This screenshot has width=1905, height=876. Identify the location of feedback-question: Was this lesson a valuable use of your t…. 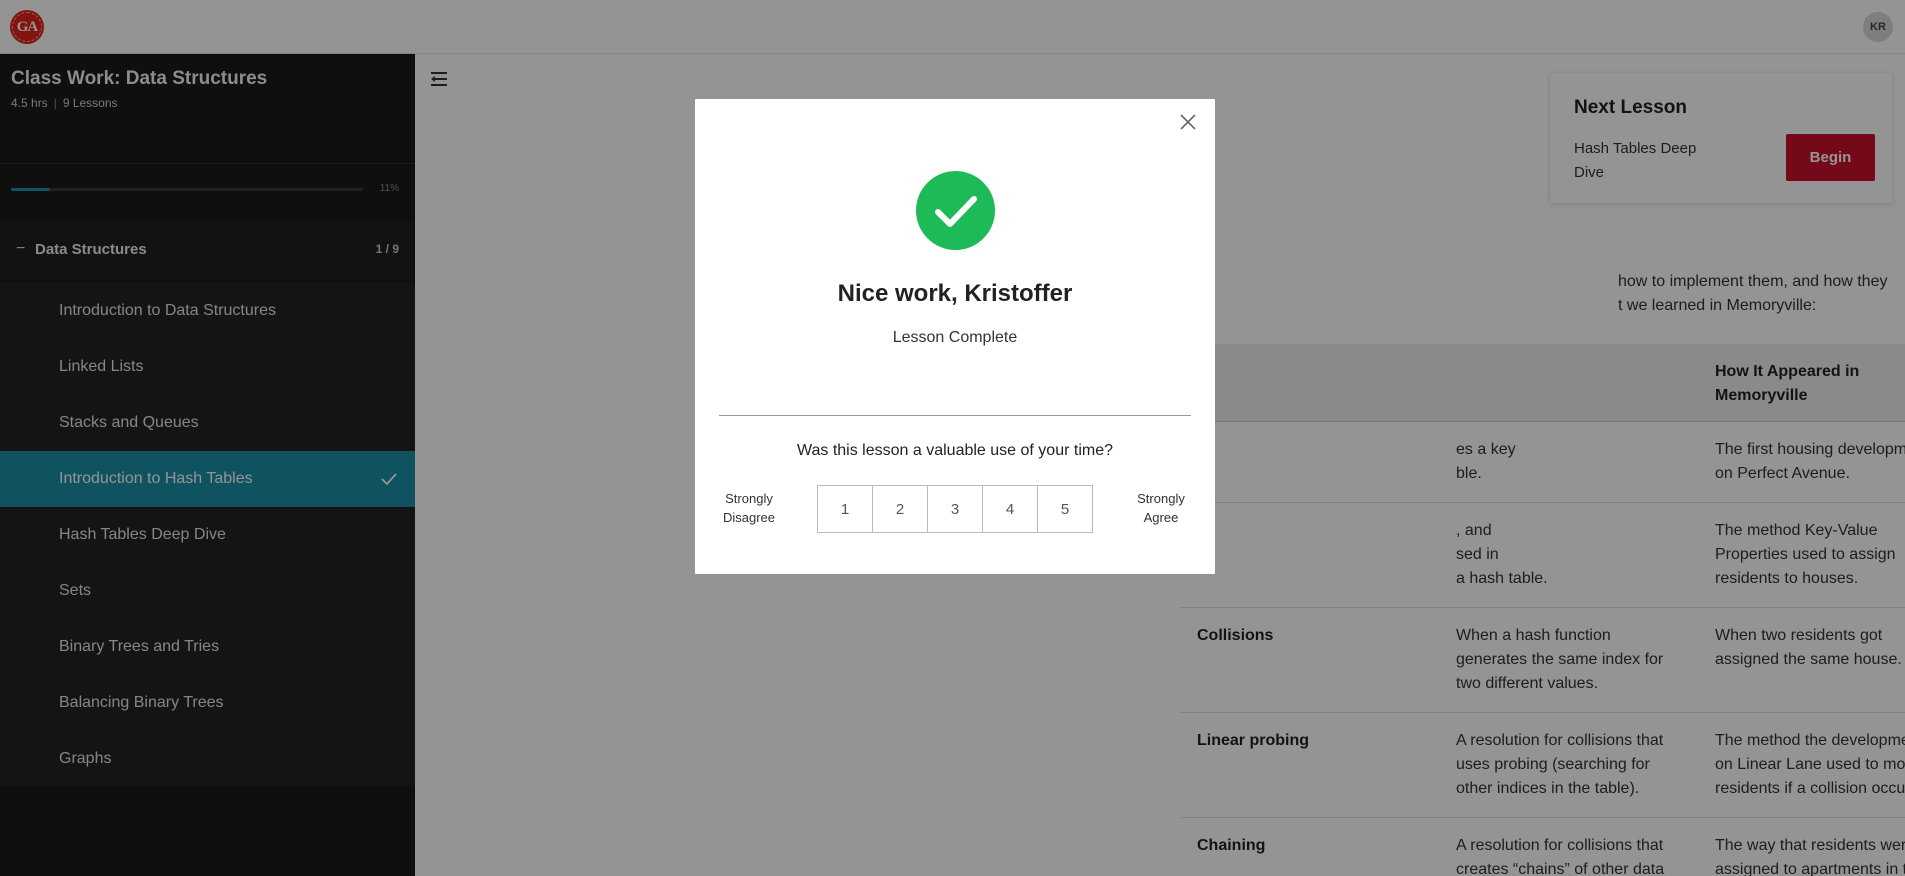
(954, 450).